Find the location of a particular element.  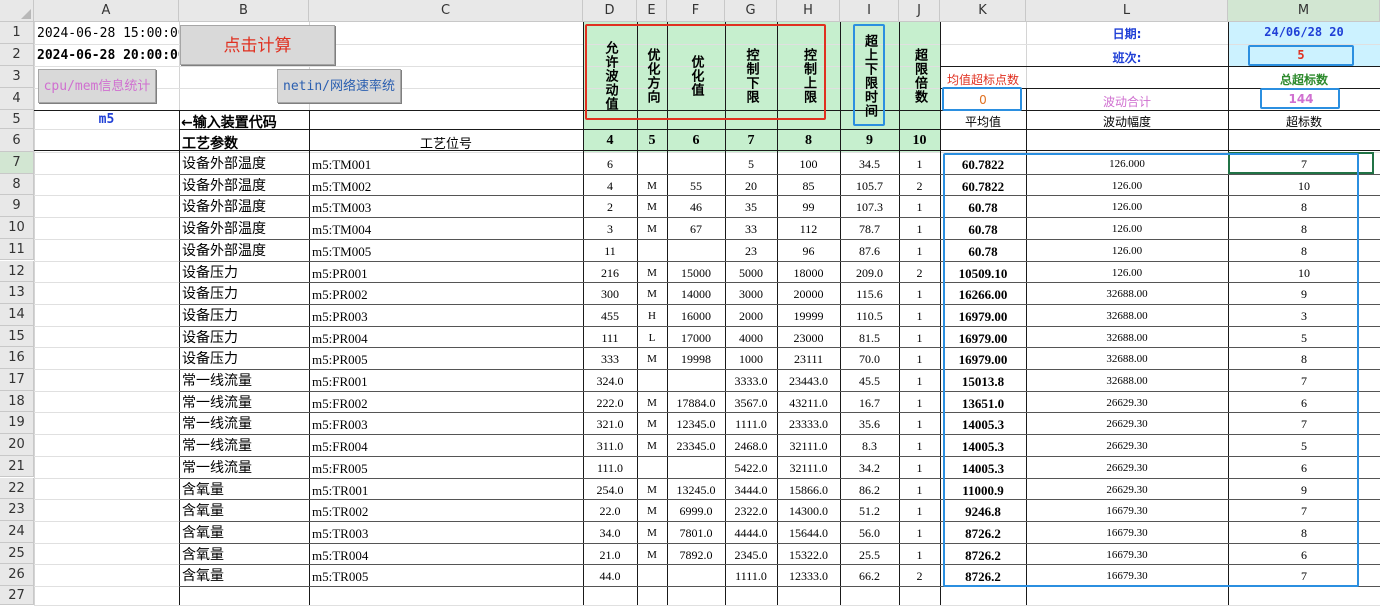

cell-d: 111 is located at coordinates (610, 339).